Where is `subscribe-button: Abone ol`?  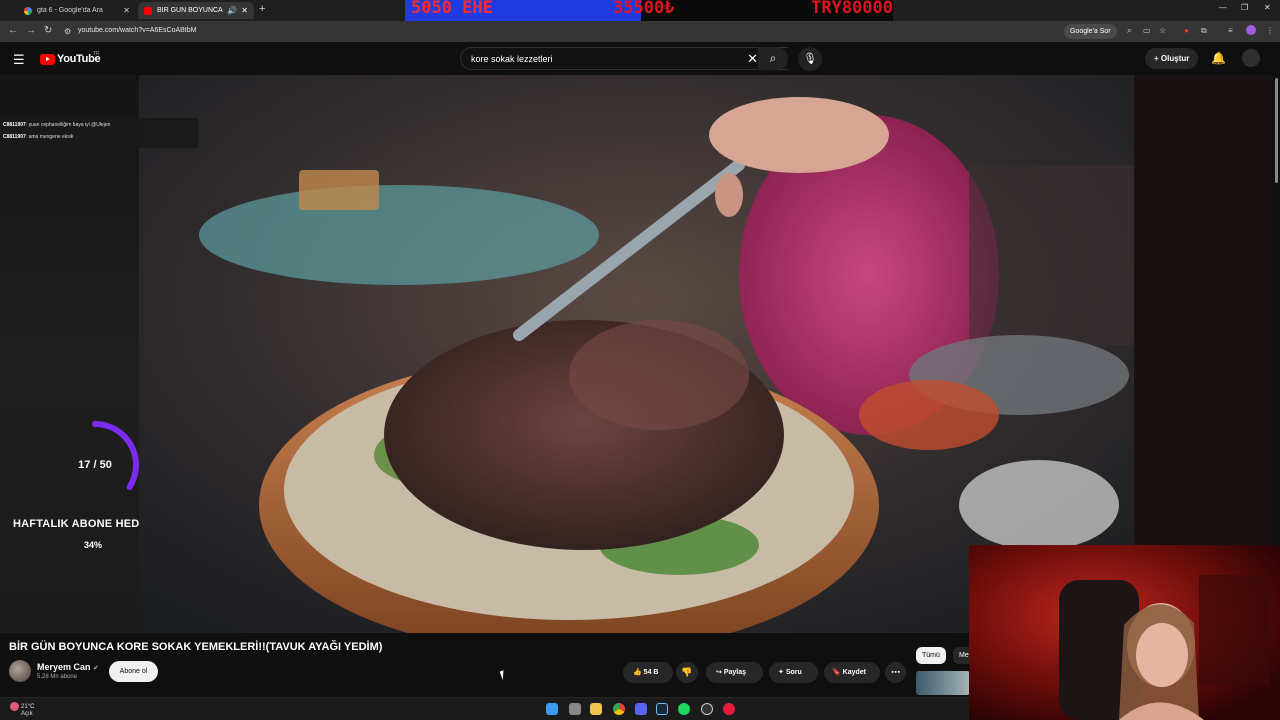 subscribe-button: Abone ol is located at coordinates (133, 671).